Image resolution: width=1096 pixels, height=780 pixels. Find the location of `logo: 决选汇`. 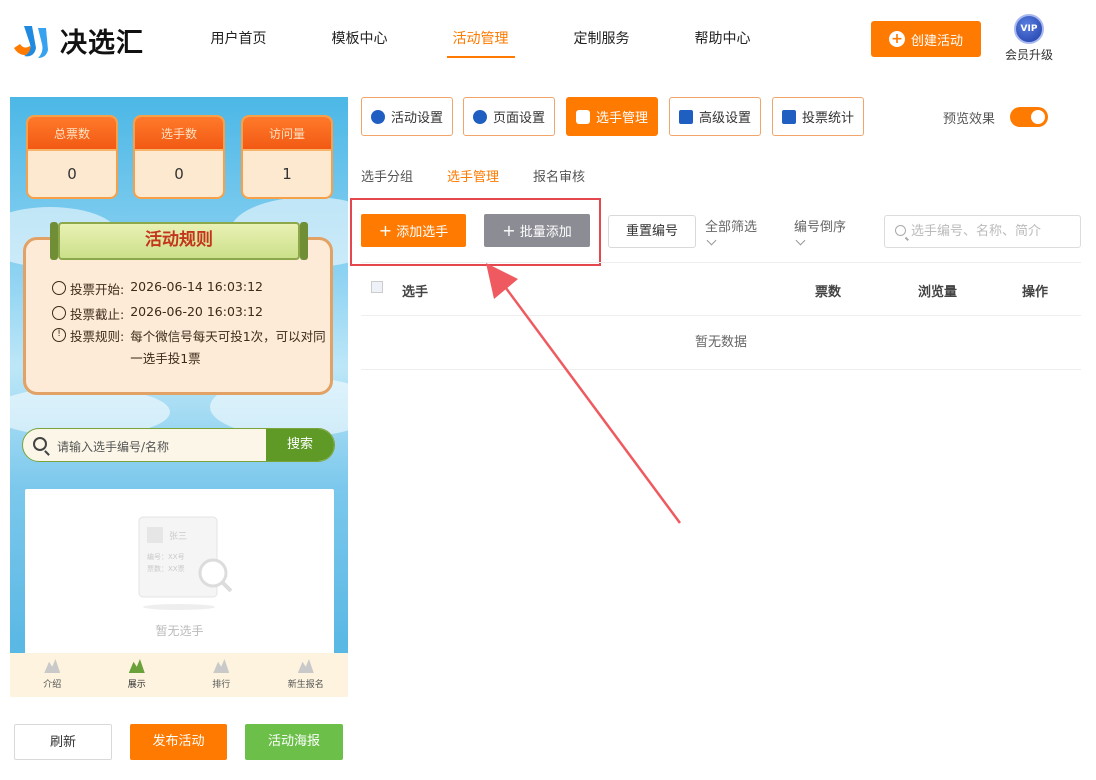

logo: 决选汇 is located at coordinates (85, 40).